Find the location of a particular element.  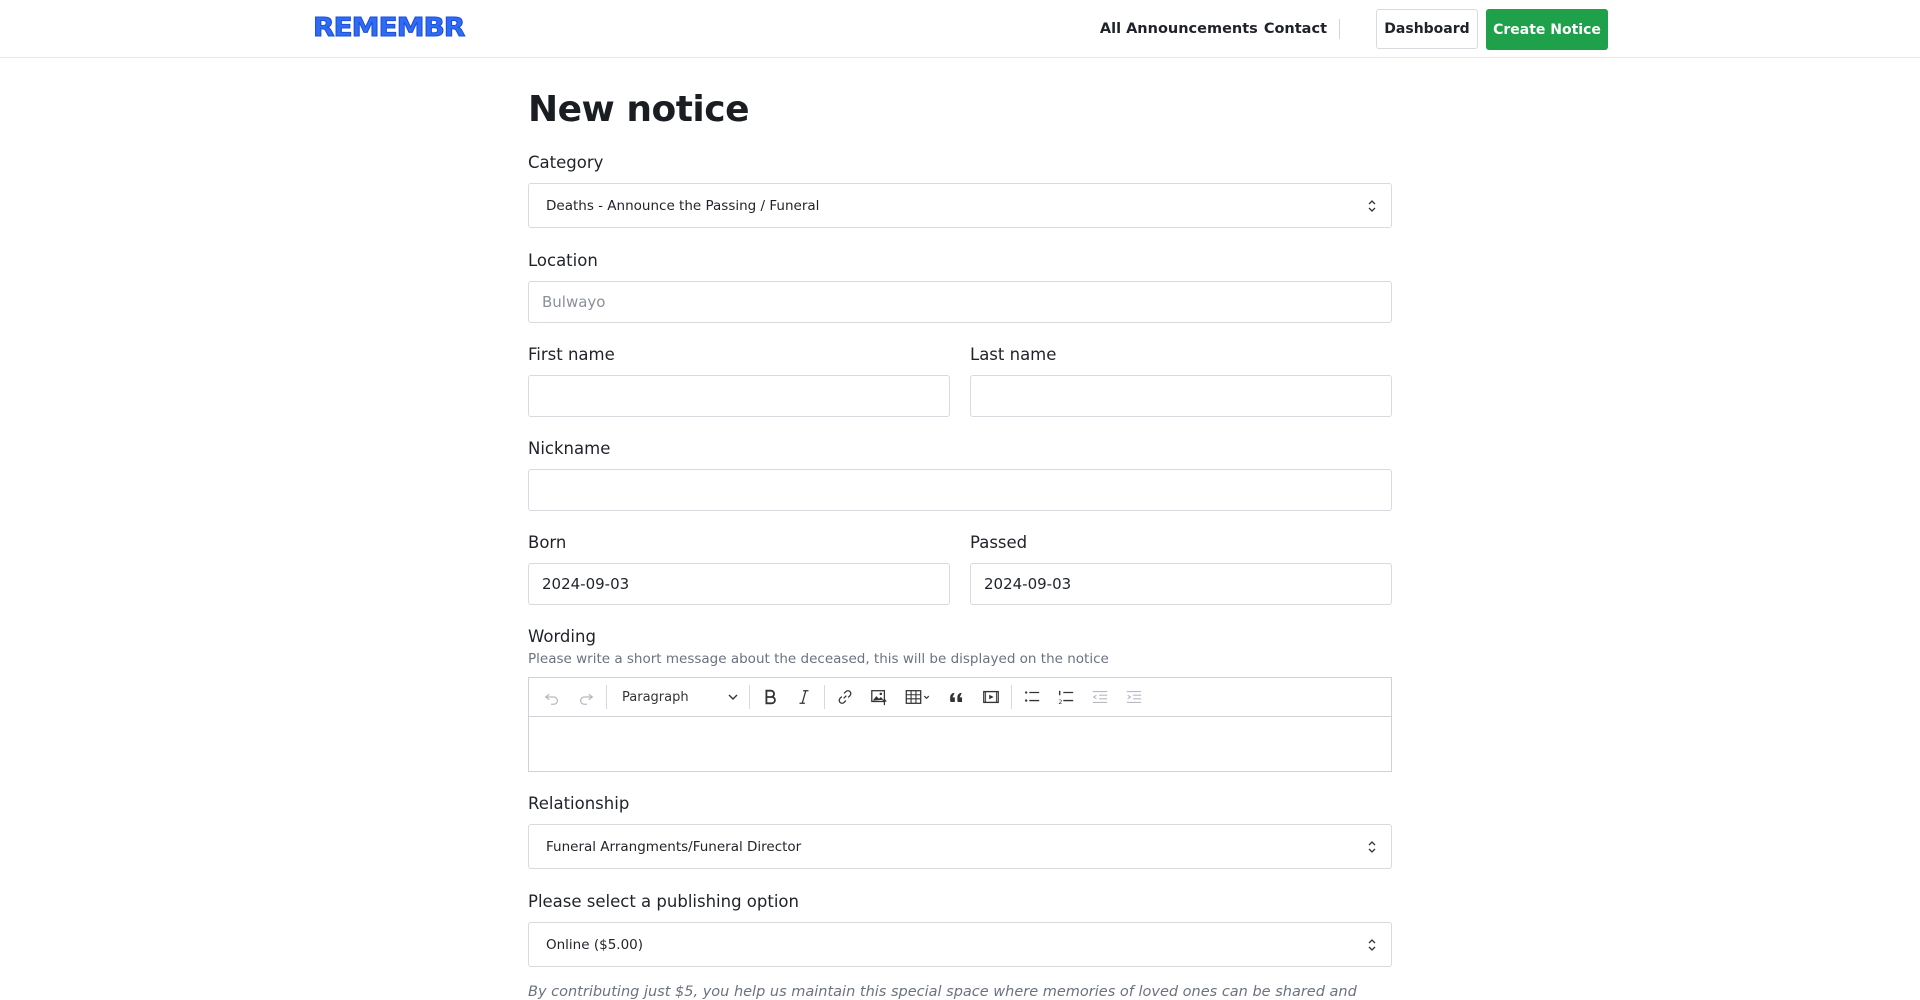

svg-text: 2 is located at coordinates (1060, 702).